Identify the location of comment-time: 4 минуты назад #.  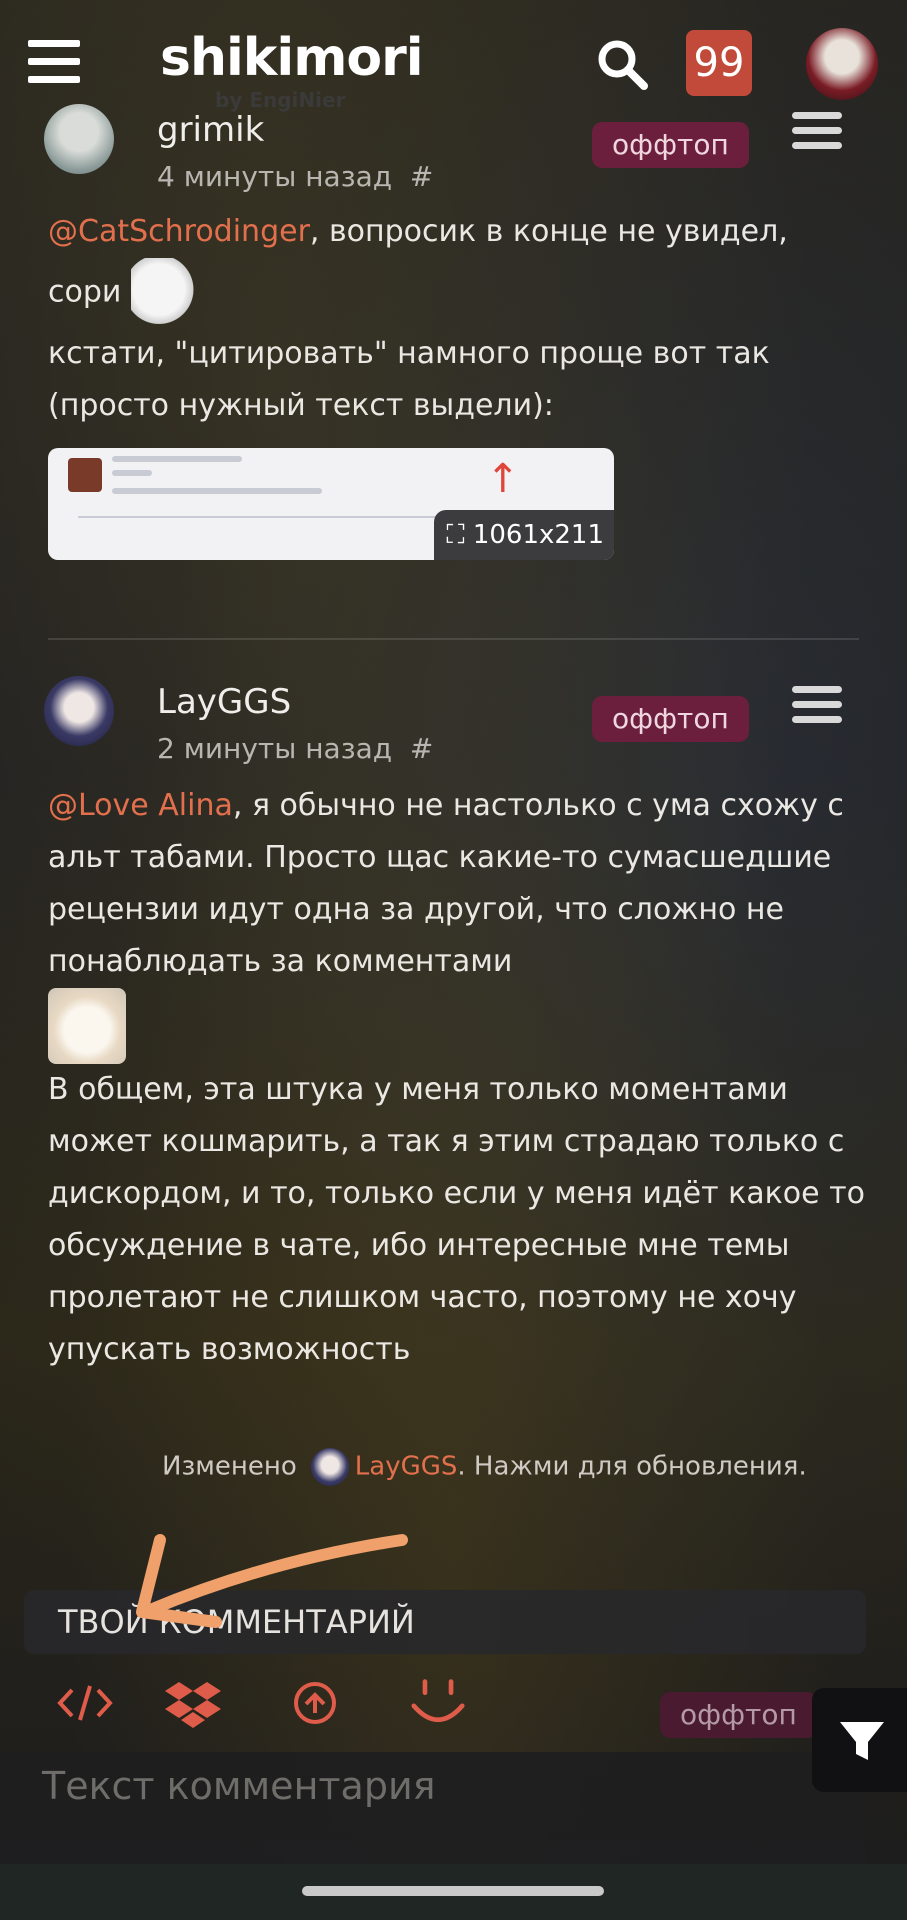
(295, 176).